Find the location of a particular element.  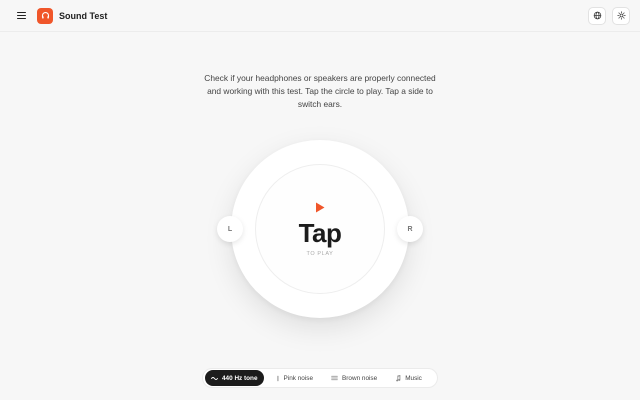

app-logo is located at coordinates (45, 15).